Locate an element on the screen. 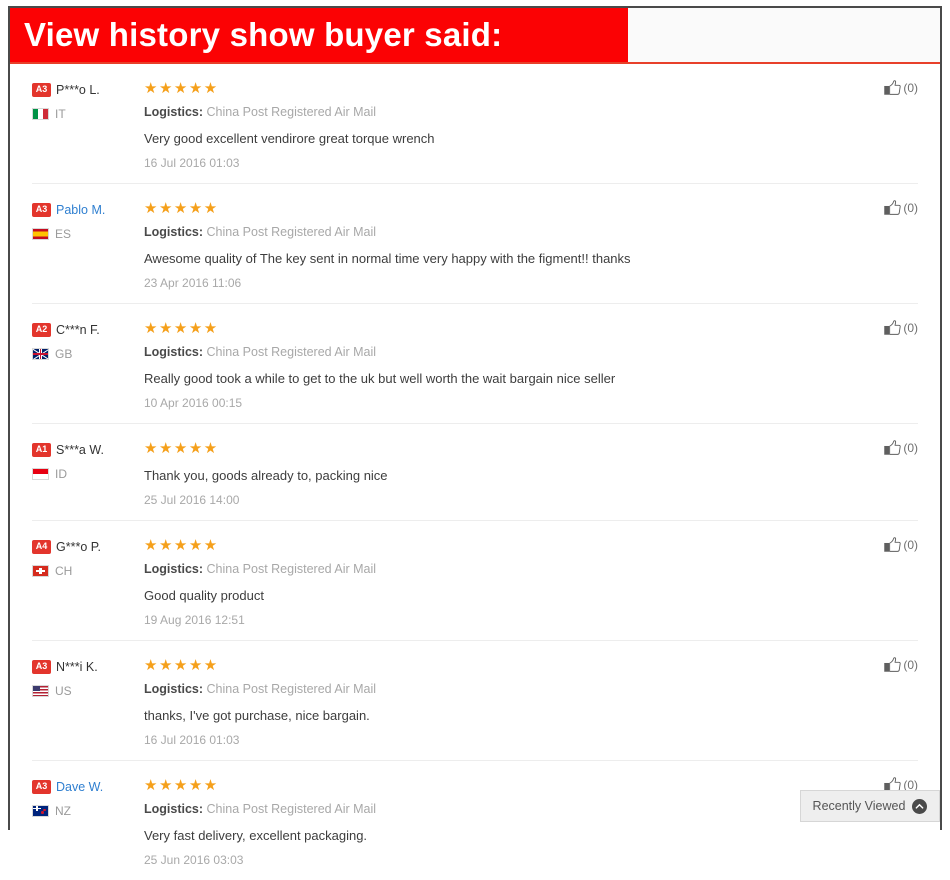  review-user-line: A1 S***a W. is located at coordinates (88, 449).